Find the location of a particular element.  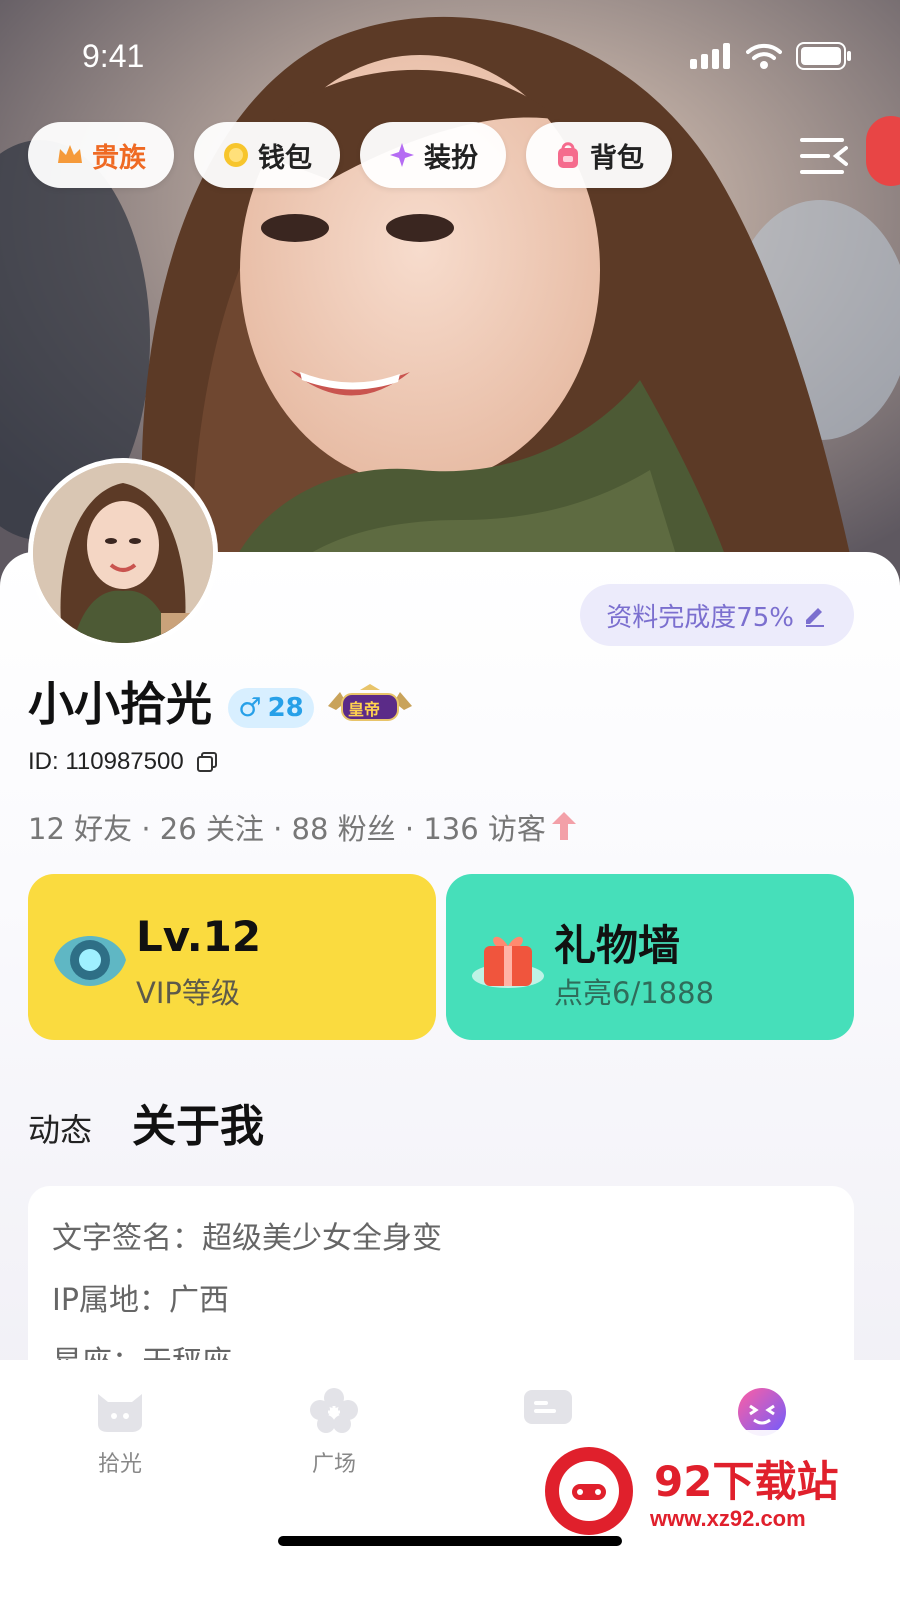

tabbar-item-square: 广场 is located at coordinates (334, 1432).